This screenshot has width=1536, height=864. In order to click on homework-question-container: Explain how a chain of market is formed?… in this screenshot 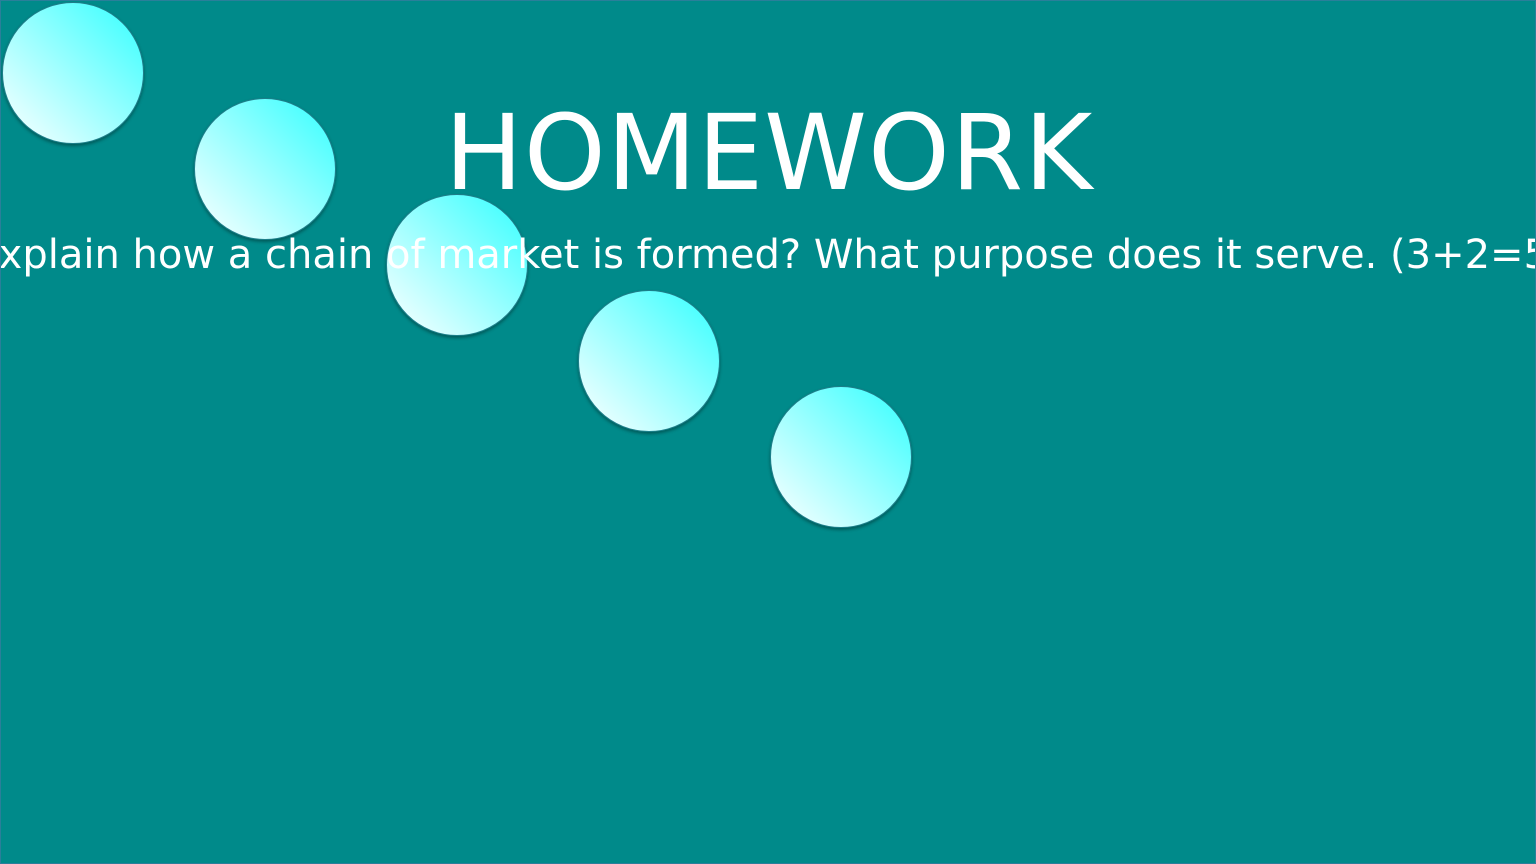, I will do `click(768, 255)`.